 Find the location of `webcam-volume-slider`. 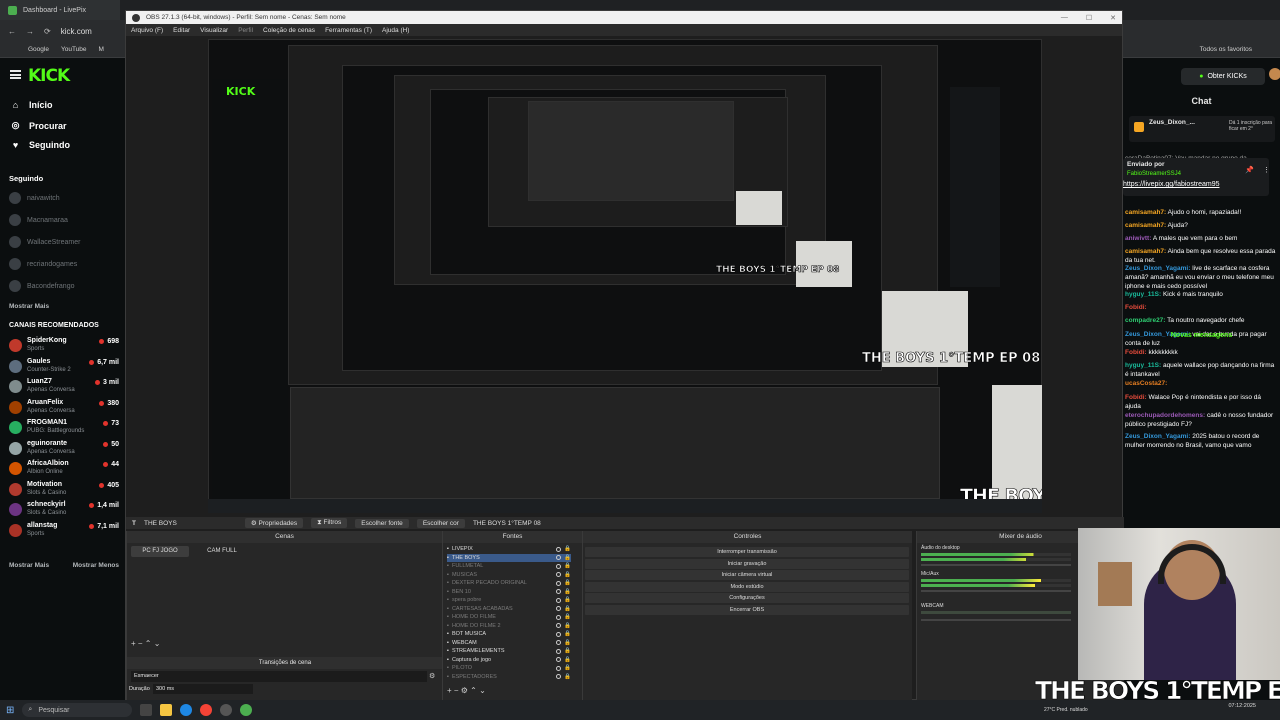

webcam-volume-slider is located at coordinates (996, 620).